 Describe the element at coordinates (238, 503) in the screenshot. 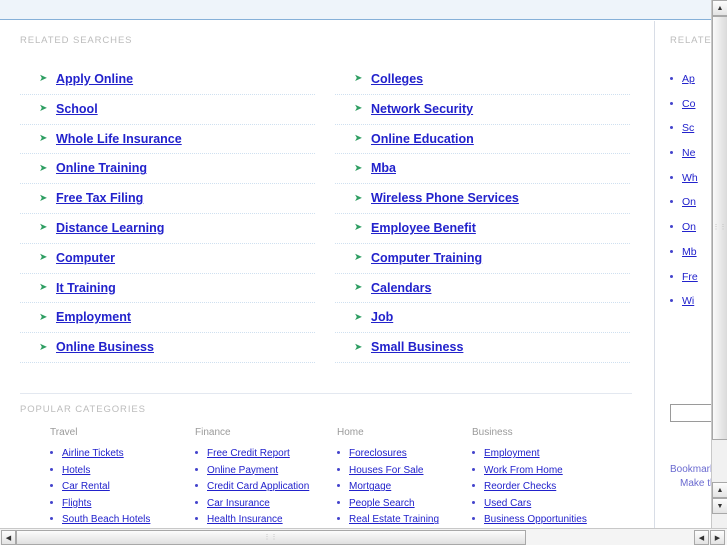

I see `category-link: Car Insurance` at that location.